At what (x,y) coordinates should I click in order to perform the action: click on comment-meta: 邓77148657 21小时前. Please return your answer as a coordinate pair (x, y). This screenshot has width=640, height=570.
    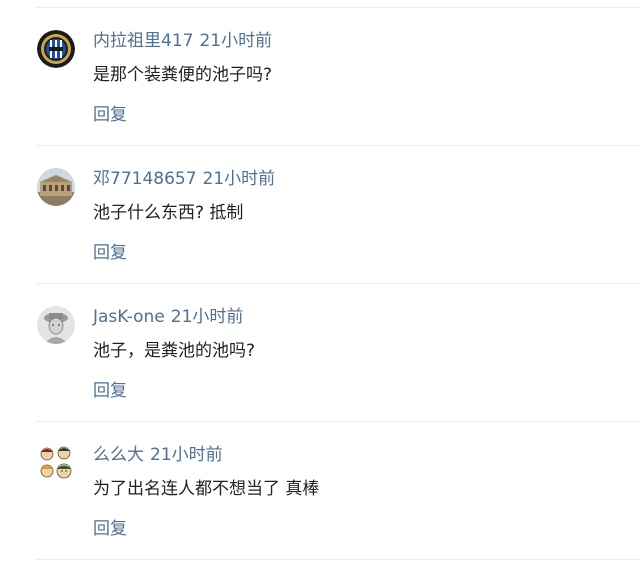
    Looking at the image, I should click on (184, 179).